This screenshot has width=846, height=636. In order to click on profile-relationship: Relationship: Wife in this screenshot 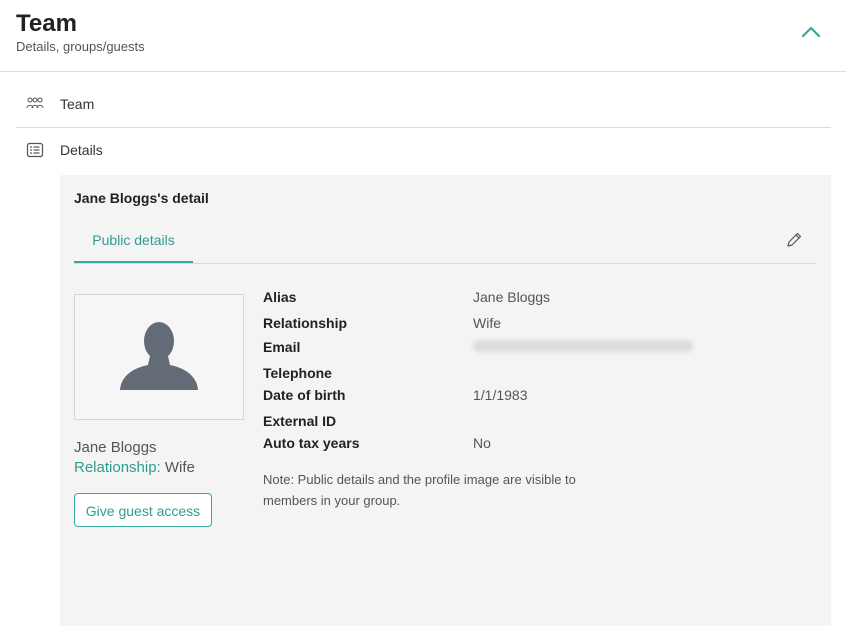, I will do `click(134, 467)`.